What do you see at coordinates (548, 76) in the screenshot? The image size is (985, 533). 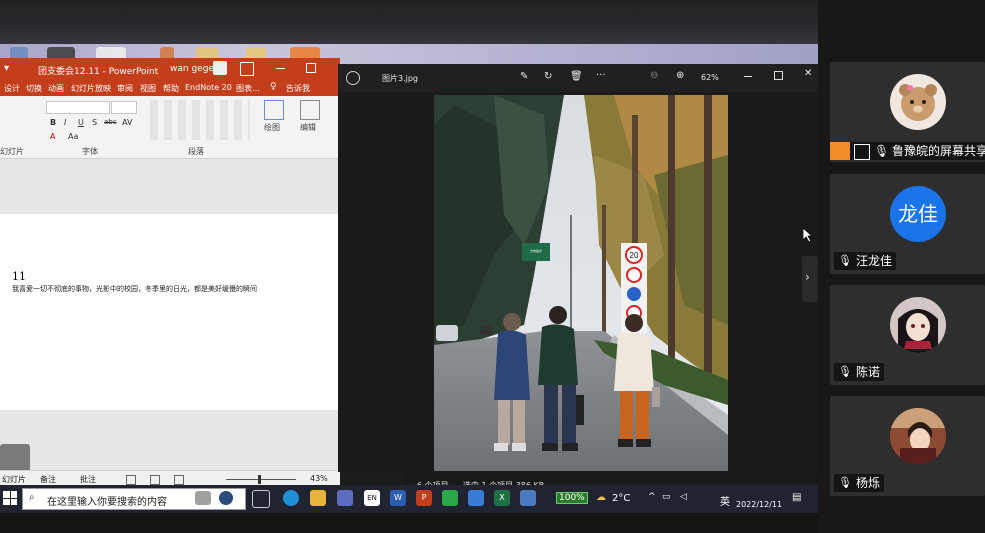 I see `rotate-icon: ↻` at bounding box center [548, 76].